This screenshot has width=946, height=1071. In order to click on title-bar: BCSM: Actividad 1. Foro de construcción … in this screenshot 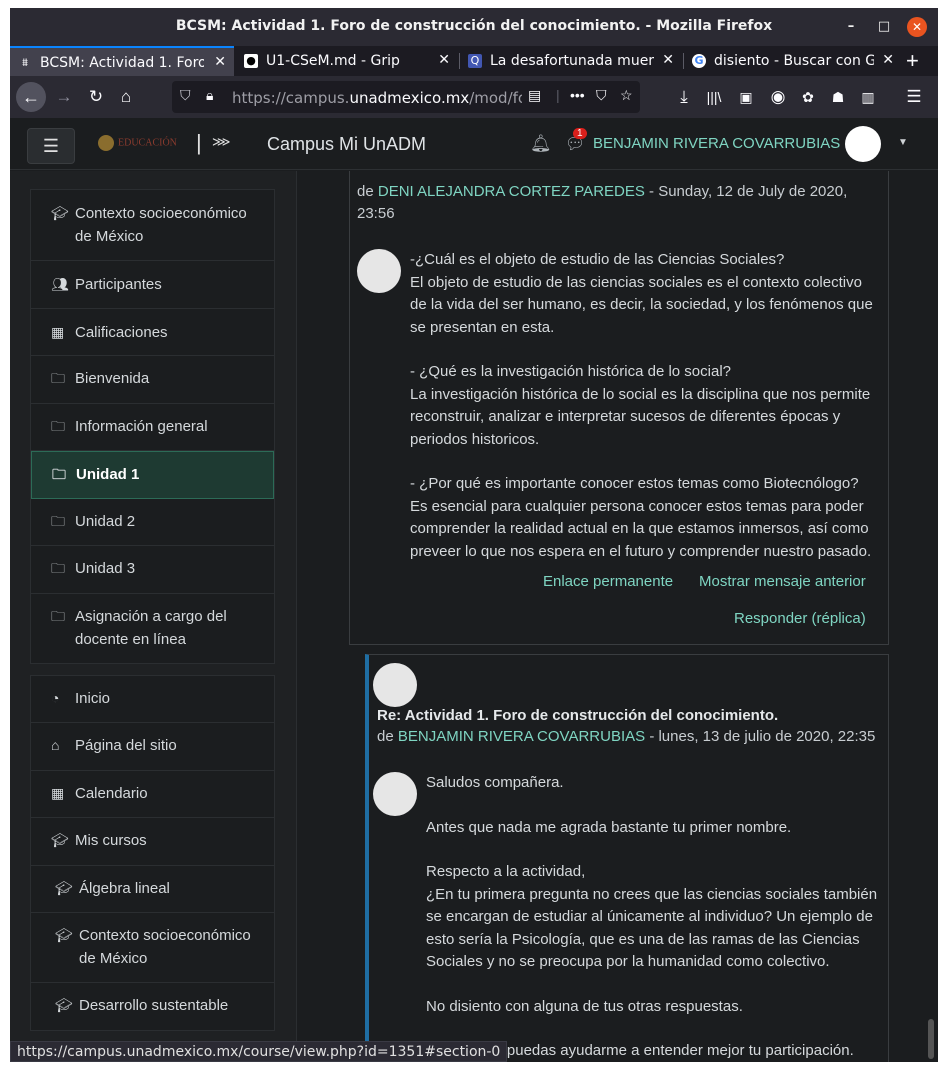, I will do `click(474, 27)`.